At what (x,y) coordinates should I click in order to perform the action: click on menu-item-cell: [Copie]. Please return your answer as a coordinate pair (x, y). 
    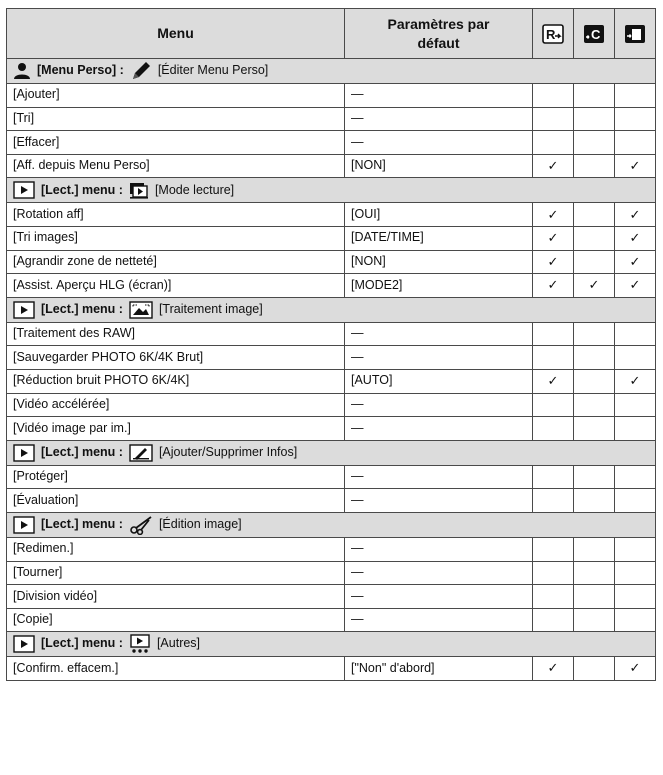
    Looking at the image, I should click on (175, 620).